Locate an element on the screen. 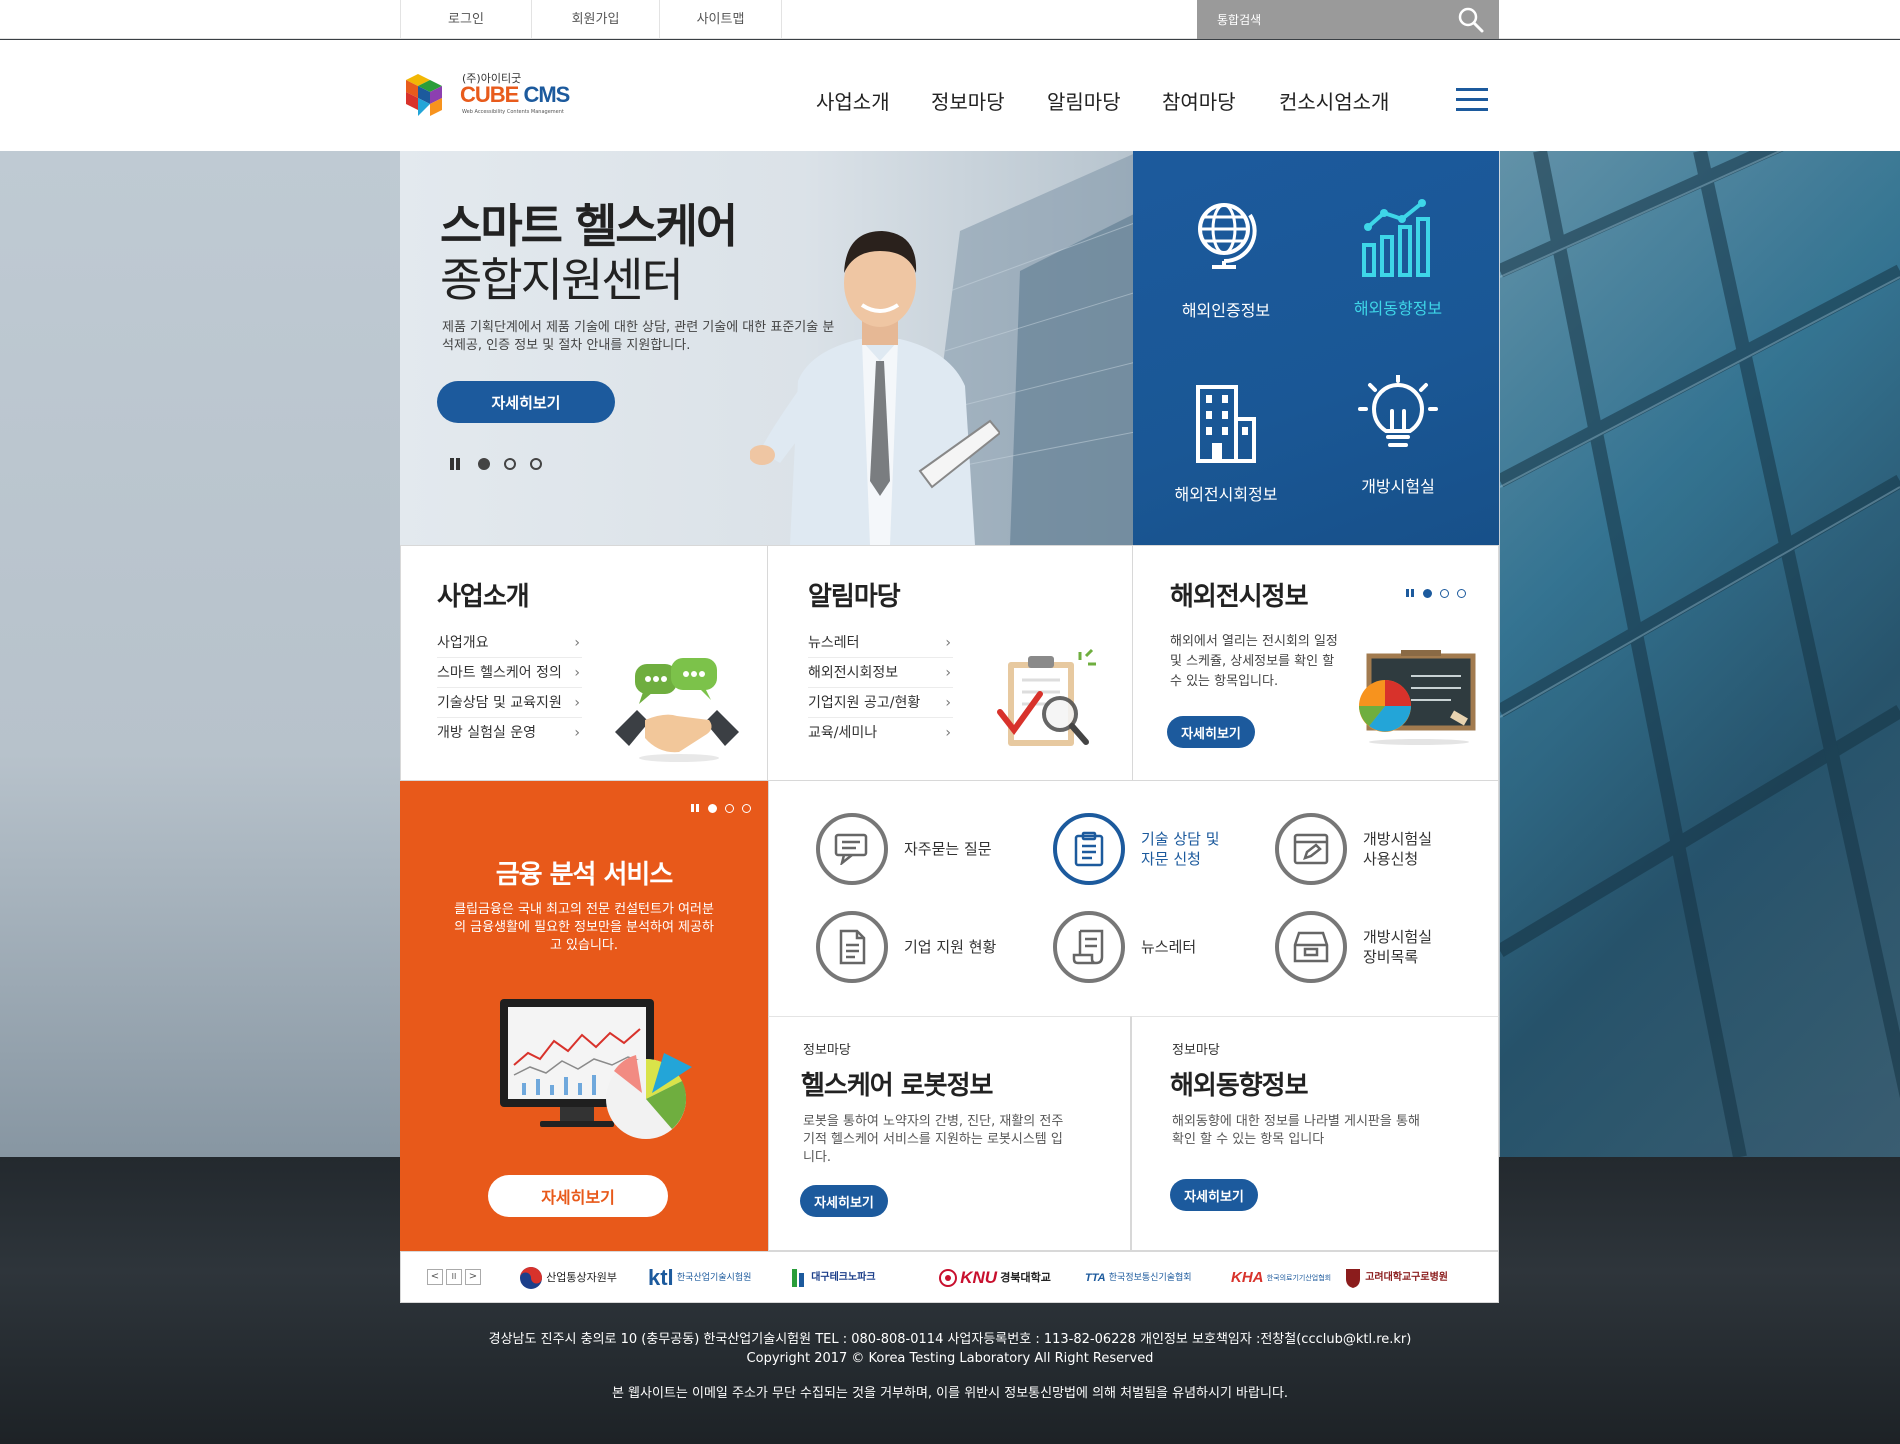  notice-list: 뉴스레터 › 해외전시회정보 › 기업지원 공고/현황 › 교육/세미나 › is located at coordinates (880, 688).